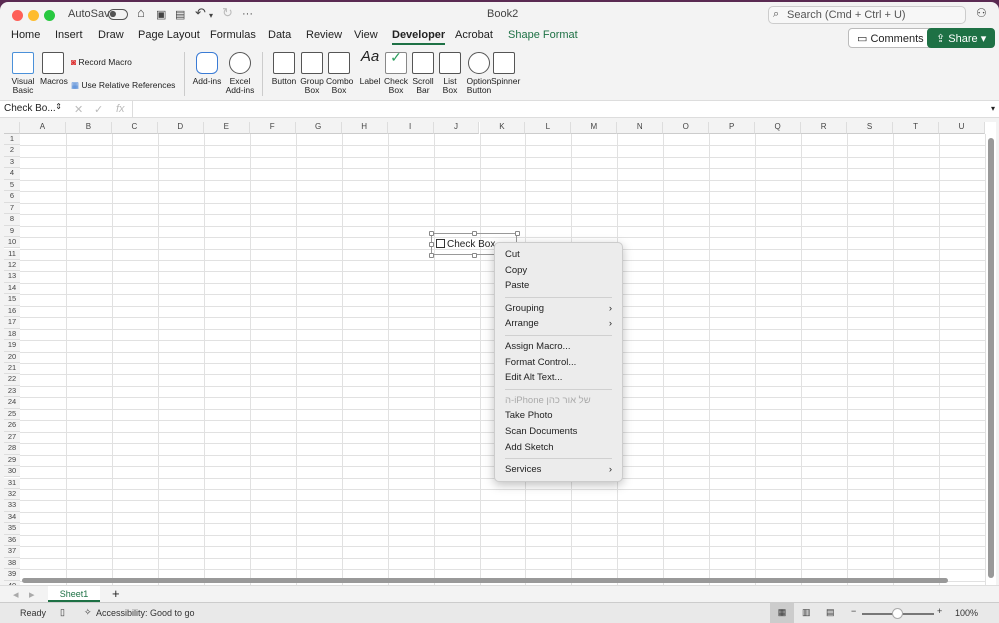 This screenshot has width=999, height=623. What do you see at coordinates (62, 612) in the screenshot?
I see `macro-record-icon: ▯` at bounding box center [62, 612].